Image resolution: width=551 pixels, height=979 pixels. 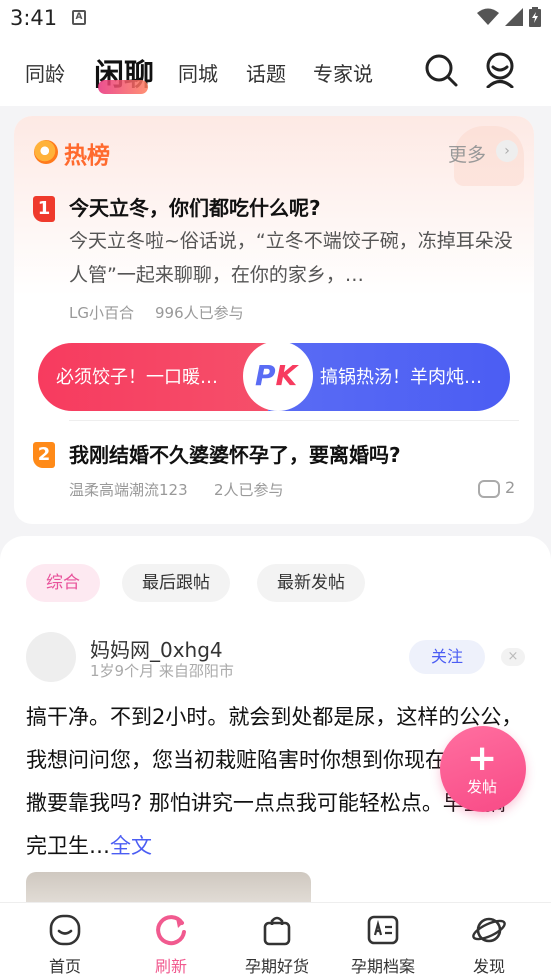 What do you see at coordinates (441, 70) in the screenshot?
I see `search-icon` at bounding box center [441, 70].